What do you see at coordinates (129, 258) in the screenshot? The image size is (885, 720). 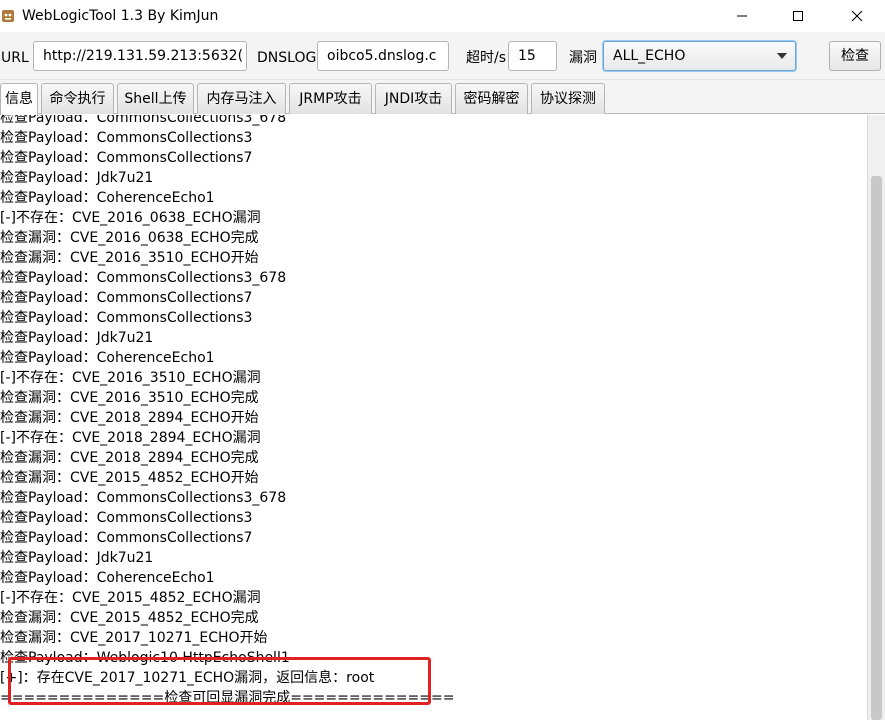 I see `log-line: 检查漏洞：CVE_2016_3510_ECHO开始` at bounding box center [129, 258].